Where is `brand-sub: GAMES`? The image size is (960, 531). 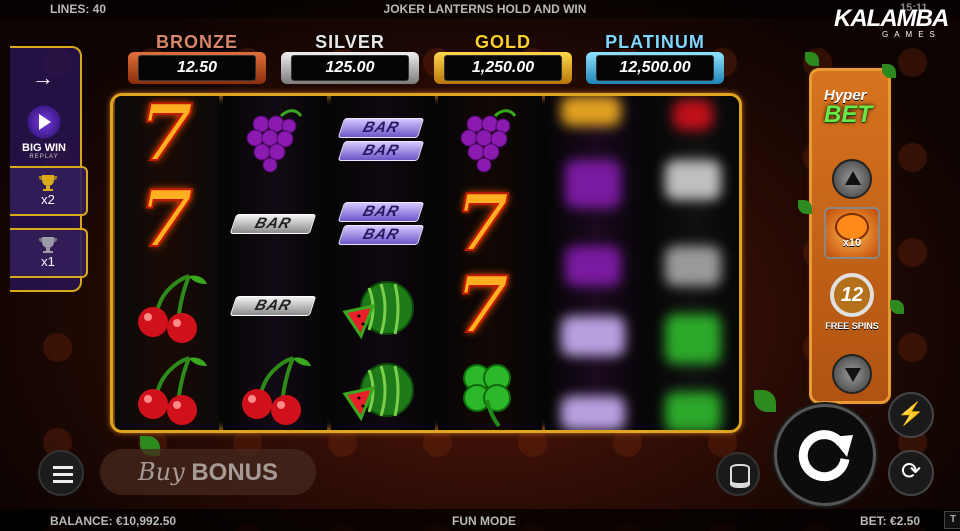
brand-sub: GAMES is located at coordinates (911, 34).